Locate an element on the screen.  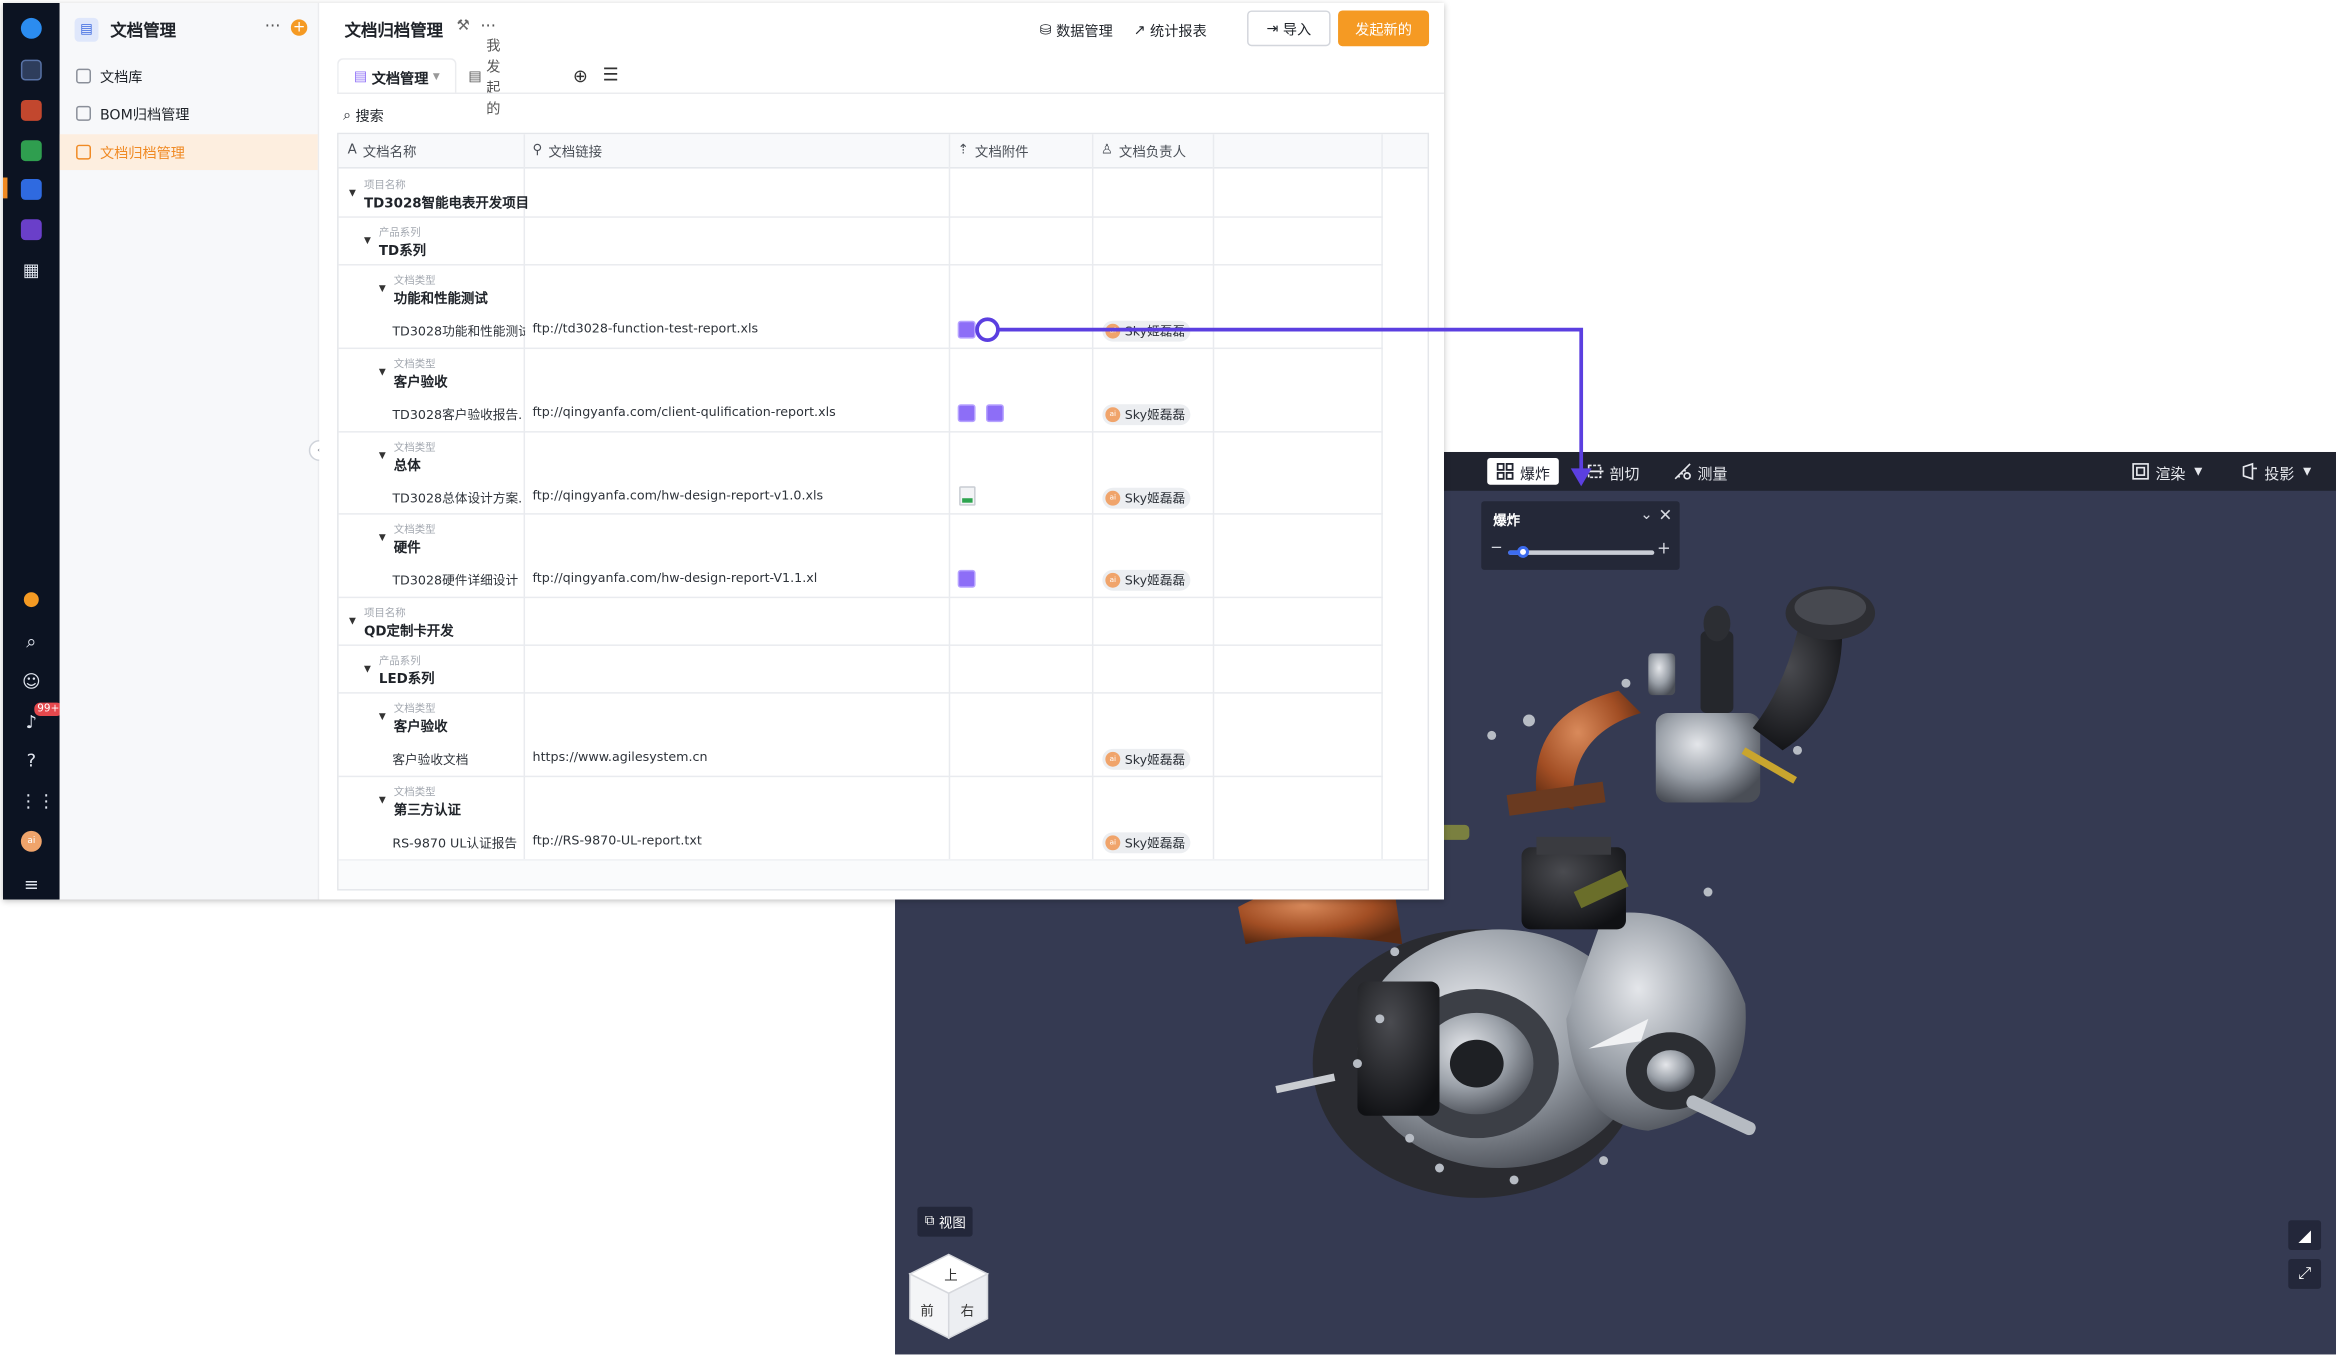
add-icon: + is located at coordinates (299, 27).